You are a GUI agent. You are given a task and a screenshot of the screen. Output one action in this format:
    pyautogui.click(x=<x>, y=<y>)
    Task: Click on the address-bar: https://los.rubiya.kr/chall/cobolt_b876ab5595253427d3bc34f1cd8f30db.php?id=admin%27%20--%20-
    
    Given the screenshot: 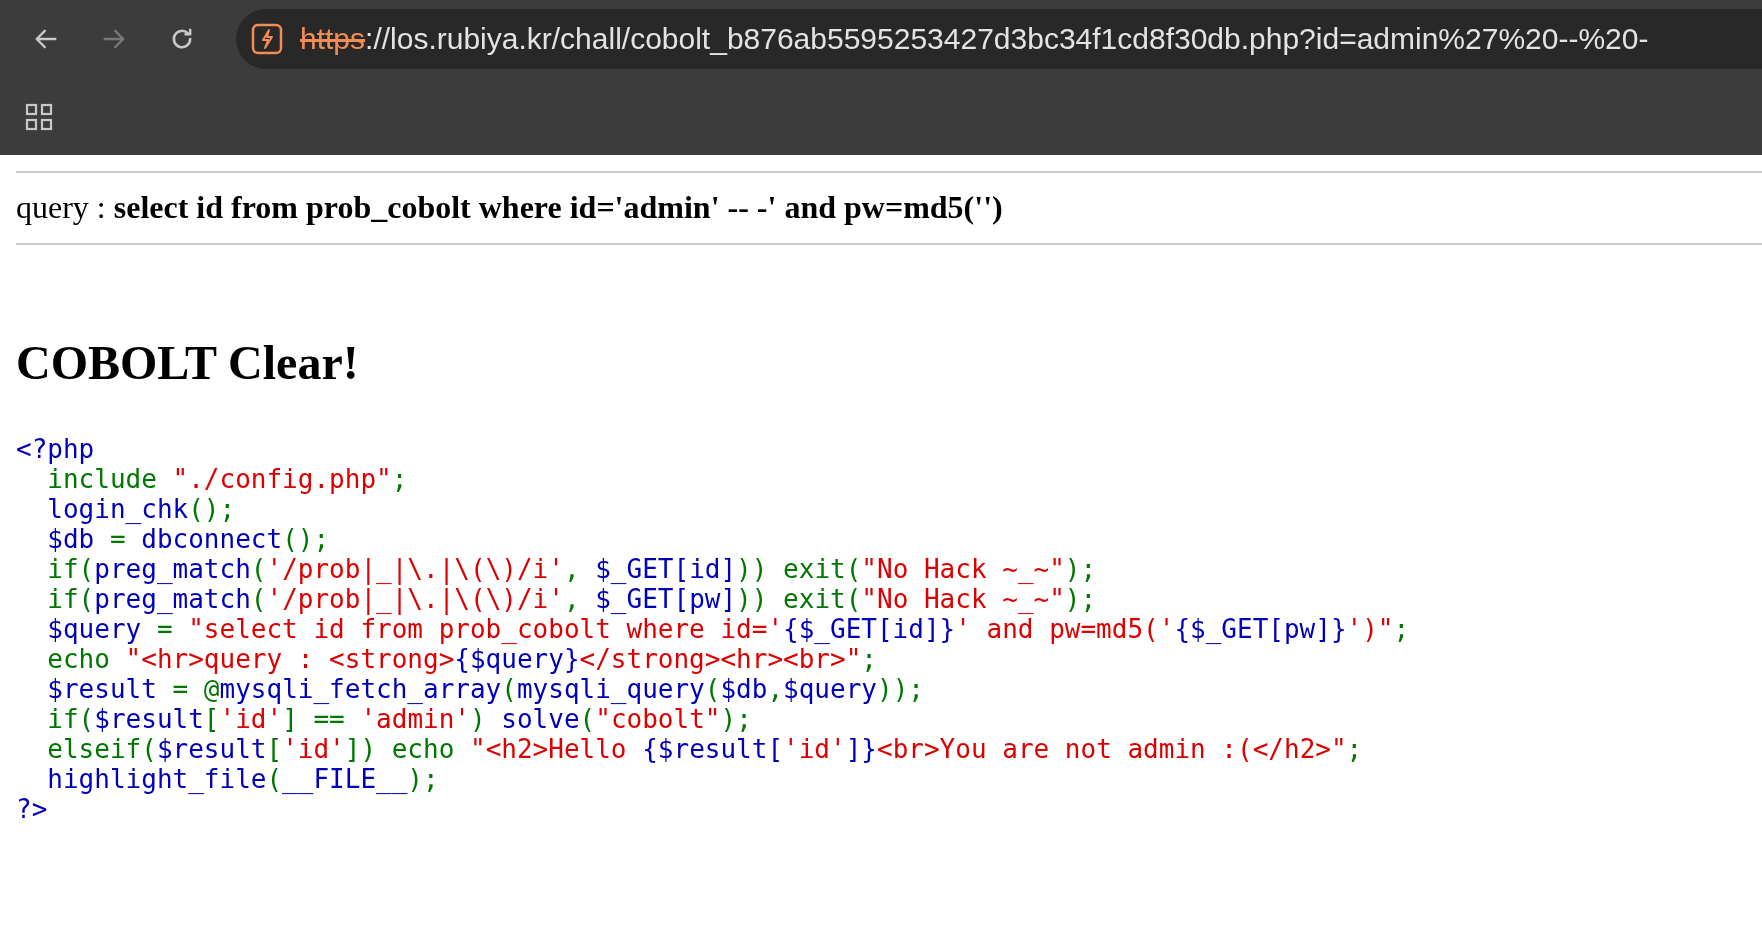 What is the action you would take?
    pyautogui.click(x=999, y=39)
    